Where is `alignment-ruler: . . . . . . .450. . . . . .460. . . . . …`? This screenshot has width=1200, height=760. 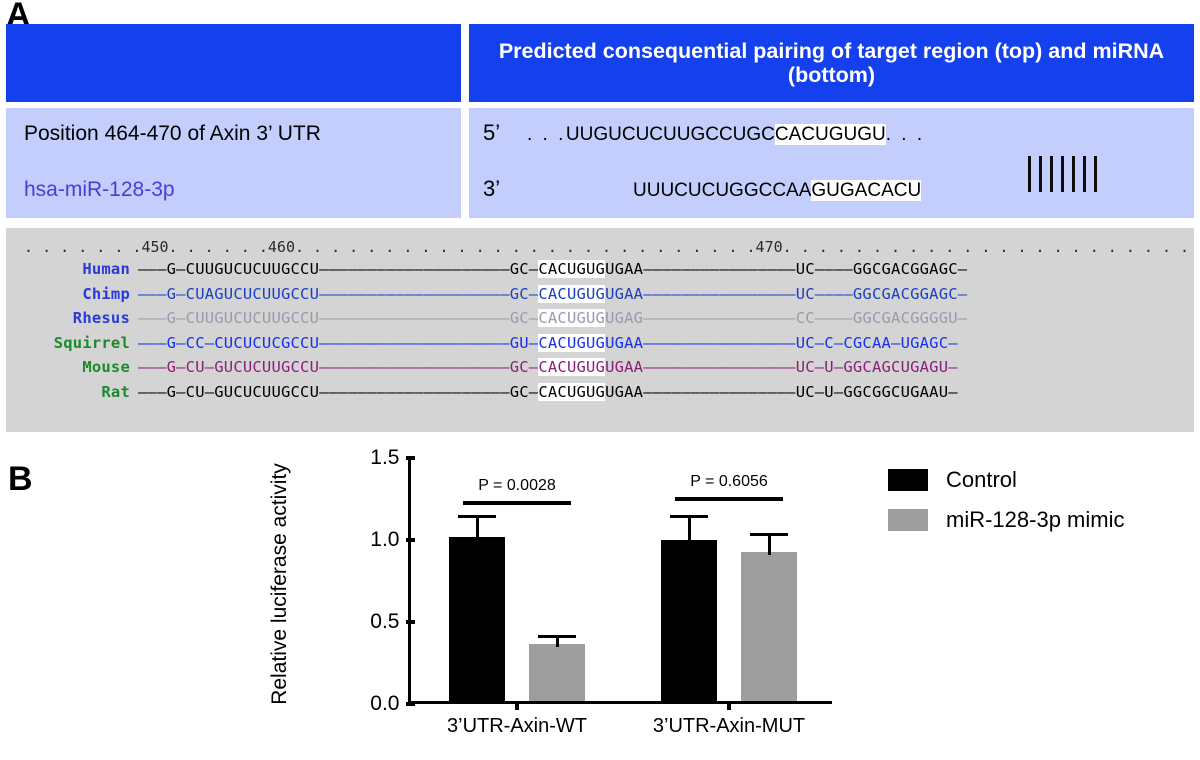 alignment-ruler: . . . . . . .450. . . . . .460. . . . . … is located at coordinates (607, 247).